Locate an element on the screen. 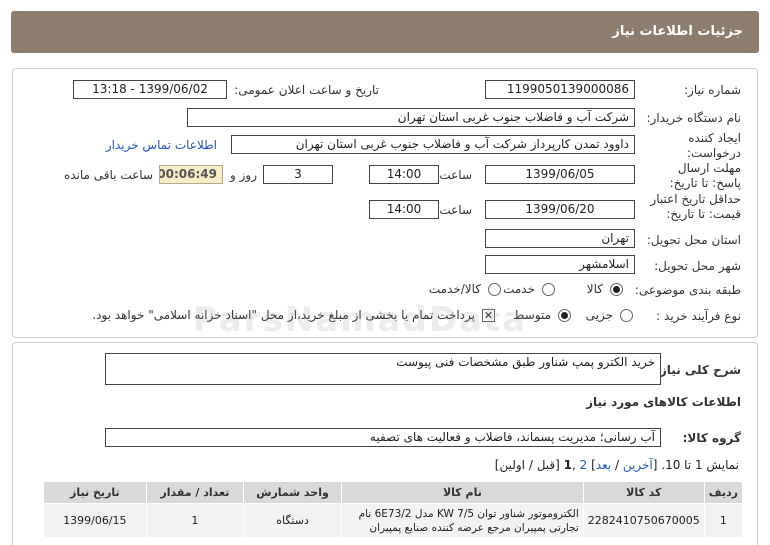 This screenshot has height=545, width=770. deadline-date-field: 1399/06/05 is located at coordinates (560, 174).